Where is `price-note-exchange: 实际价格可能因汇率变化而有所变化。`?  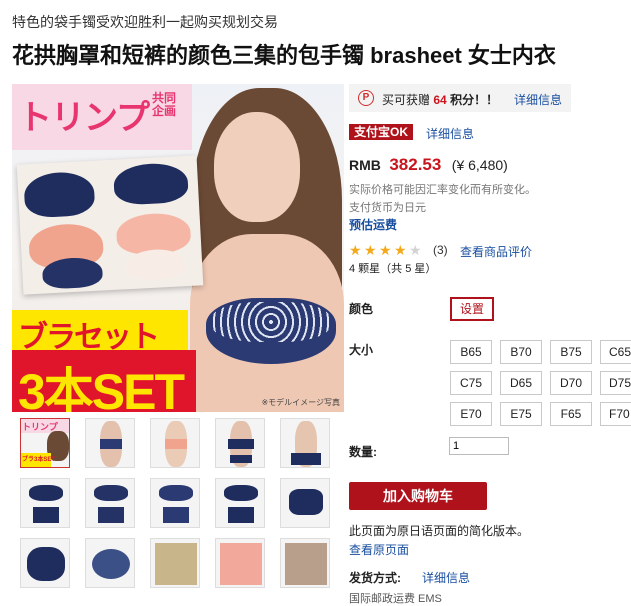 price-note-exchange: 实际价格可能因汇率变化而有所变化。 is located at coordinates (442, 190).